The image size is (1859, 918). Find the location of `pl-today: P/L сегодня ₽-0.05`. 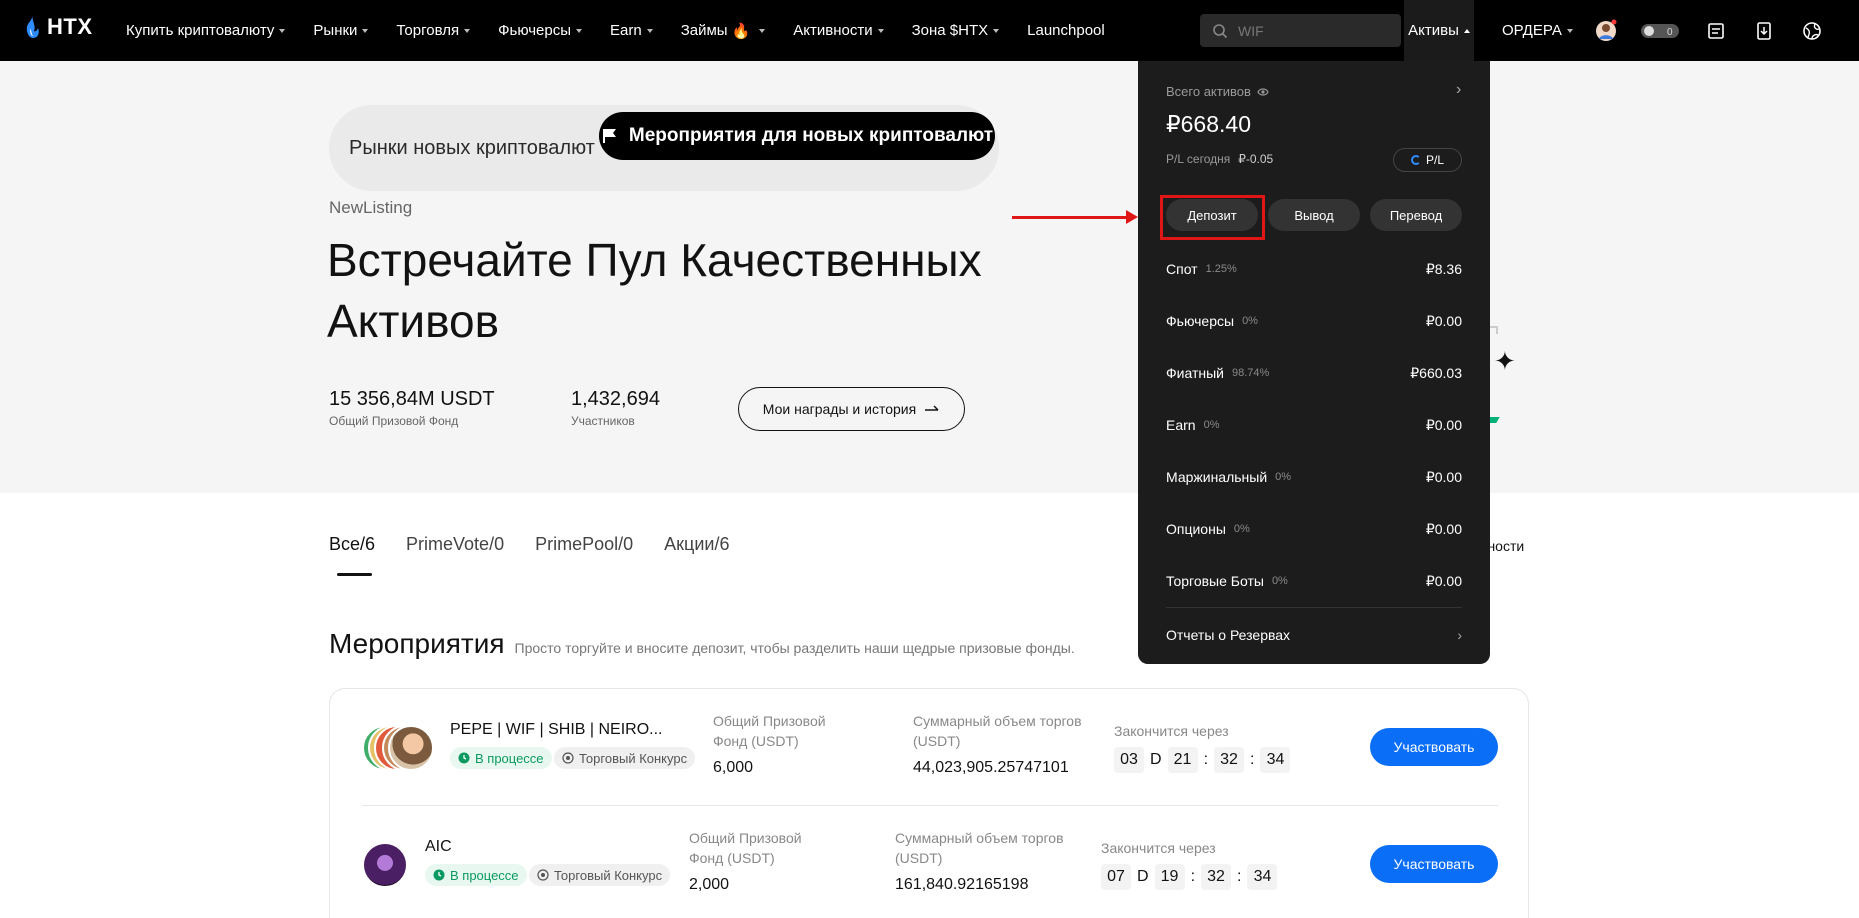

pl-today: P/L сегодня ₽-0.05 is located at coordinates (1220, 159).